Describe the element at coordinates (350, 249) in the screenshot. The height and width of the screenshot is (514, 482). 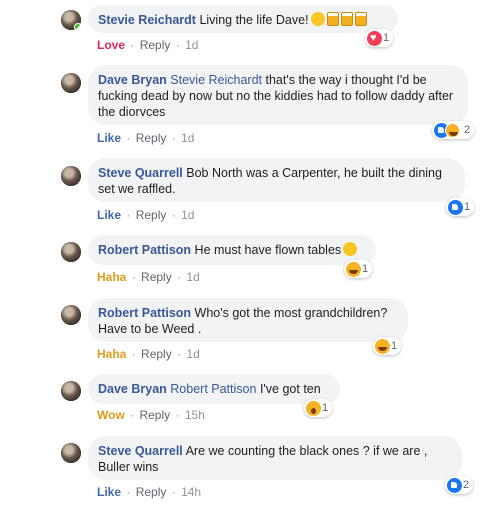
I see `grimace-emoji-icon` at that location.